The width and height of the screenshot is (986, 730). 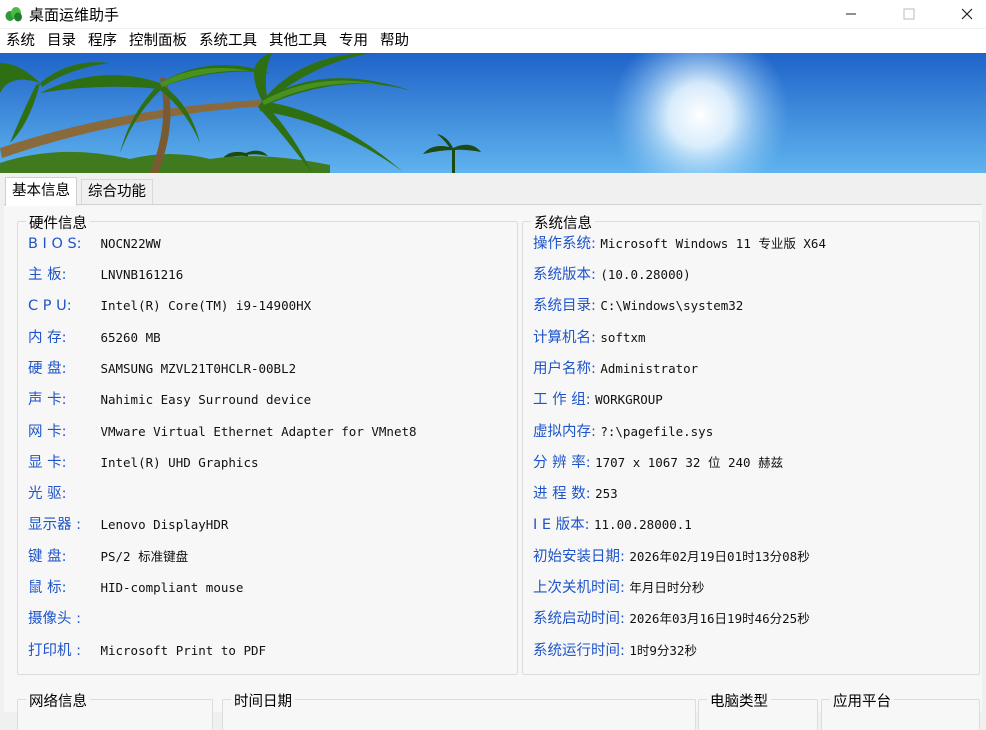 I want to click on sys-row-version: 系统版本: (10.0.28000), so click(x=612, y=275).